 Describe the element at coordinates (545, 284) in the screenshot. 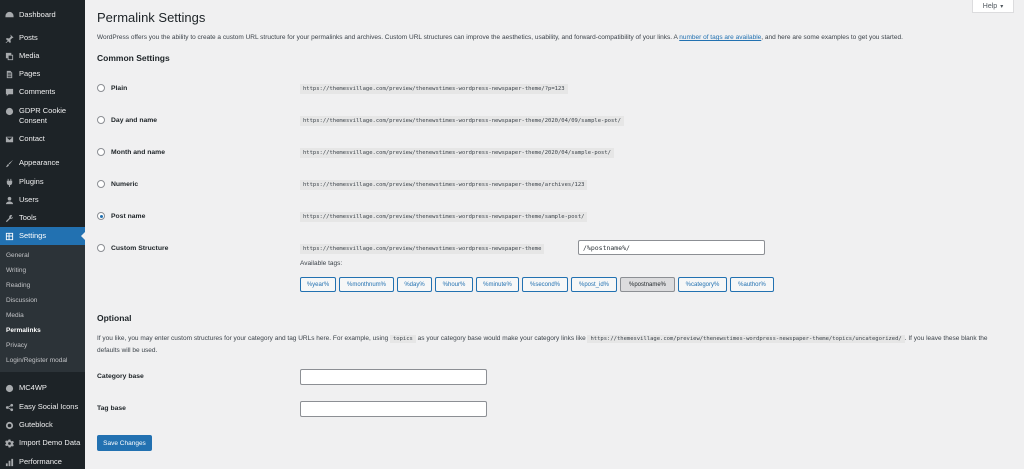

I see `tag-button-second: %second%` at that location.